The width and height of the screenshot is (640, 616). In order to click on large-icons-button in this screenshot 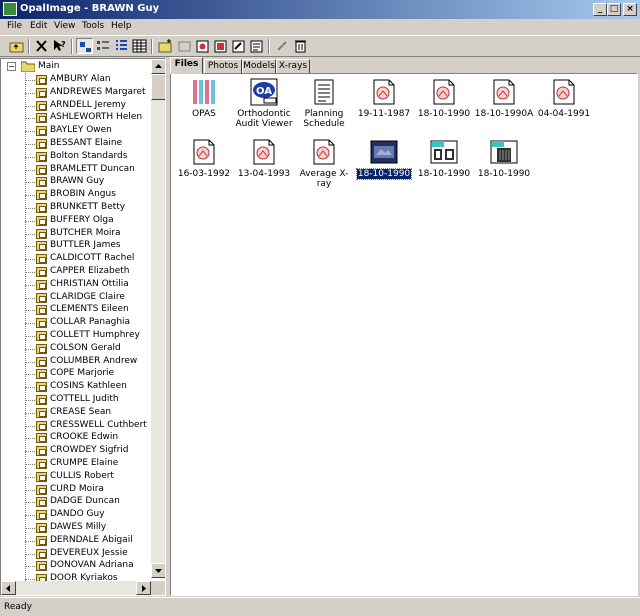, I will do `click(84, 46)`.